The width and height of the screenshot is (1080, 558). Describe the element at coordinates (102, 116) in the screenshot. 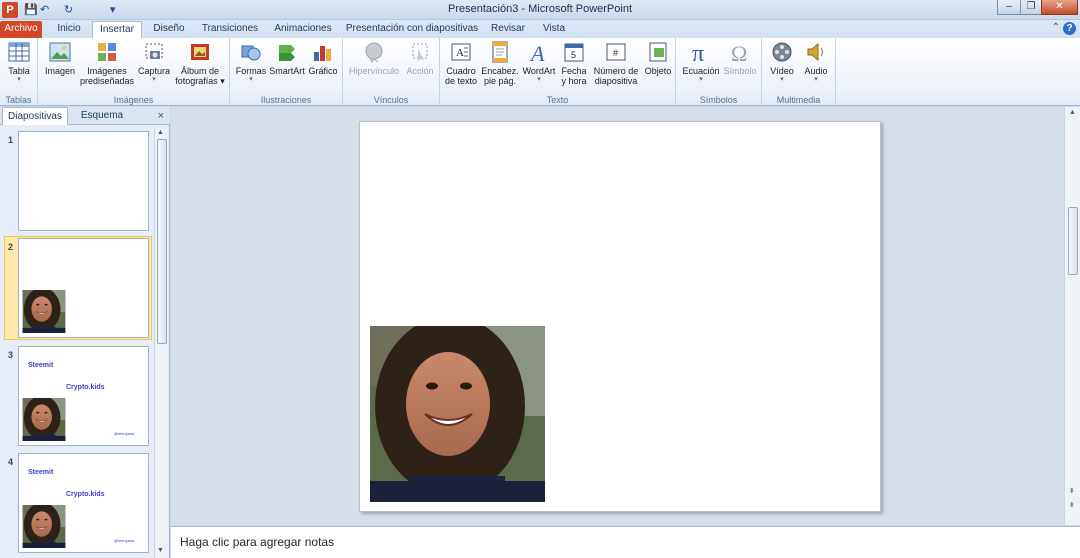

I see `tab-esquema: Esquema` at that location.